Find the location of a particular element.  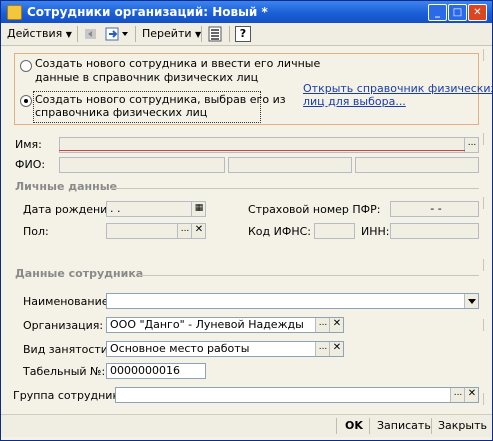

group-field: ... ✕ is located at coordinates (297, 395).